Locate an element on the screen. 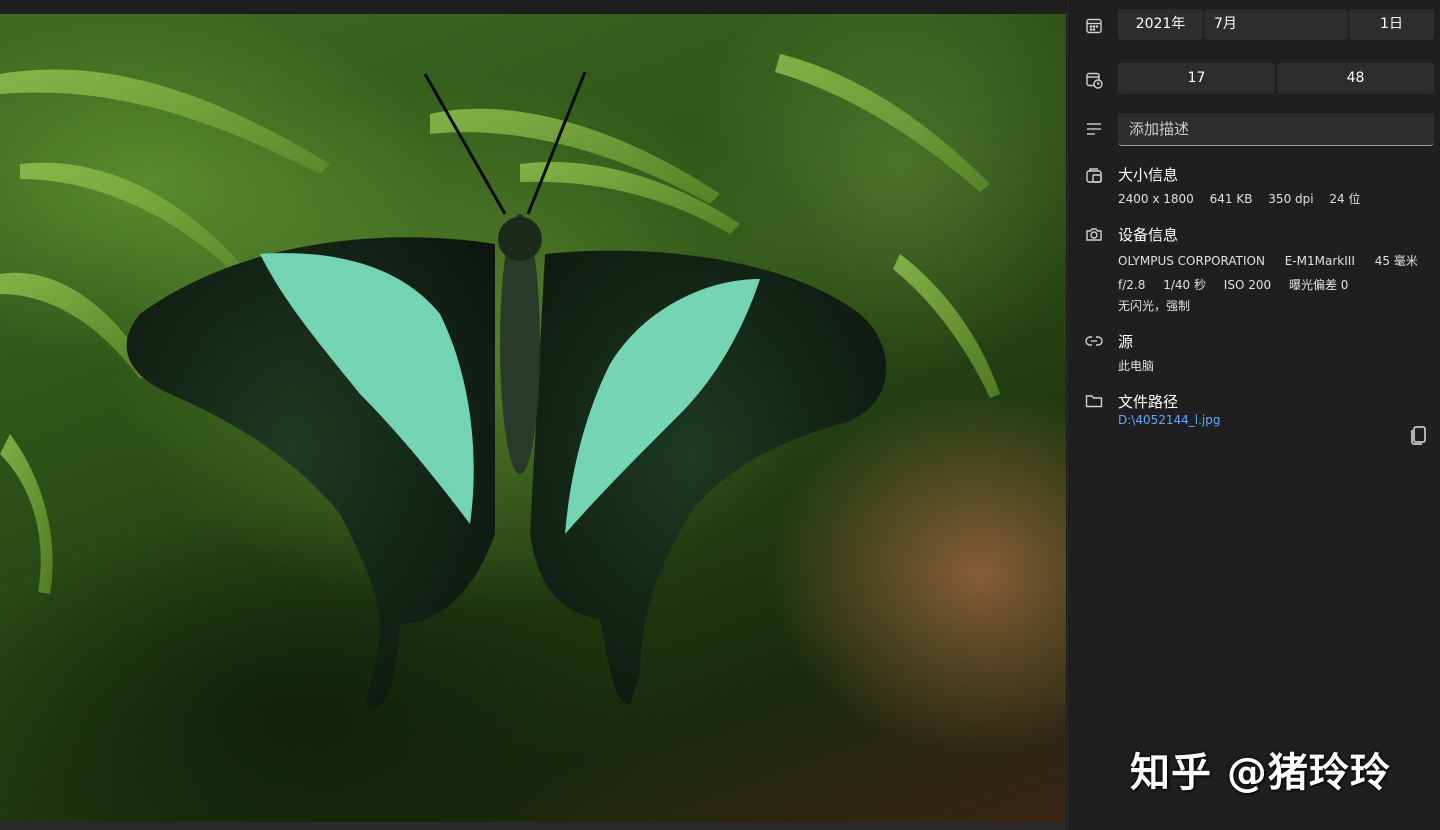  file-path-title: 文件路径 is located at coordinates (1148, 402).